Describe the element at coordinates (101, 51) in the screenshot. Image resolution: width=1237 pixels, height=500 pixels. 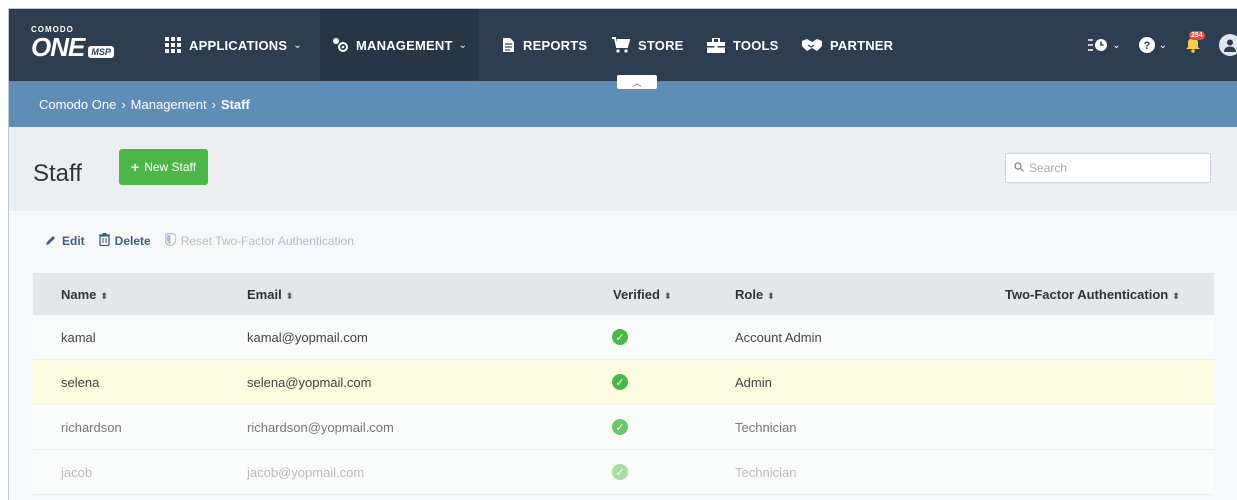
I see `logo-msp-badge: MSP` at that location.